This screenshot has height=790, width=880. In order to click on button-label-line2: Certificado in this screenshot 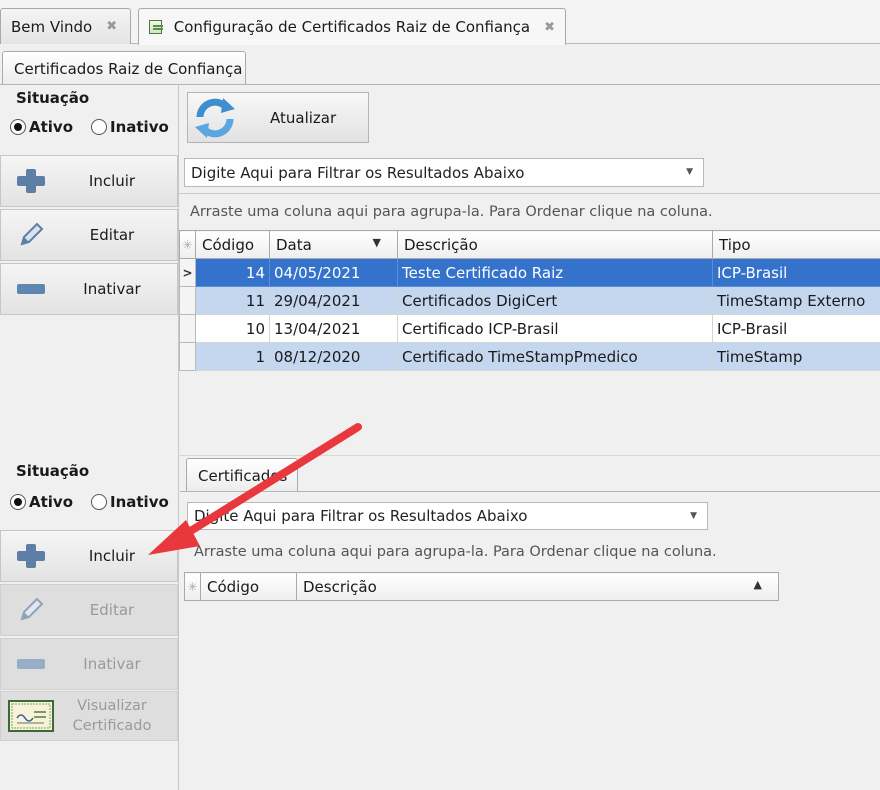, I will do `click(112, 726)`.